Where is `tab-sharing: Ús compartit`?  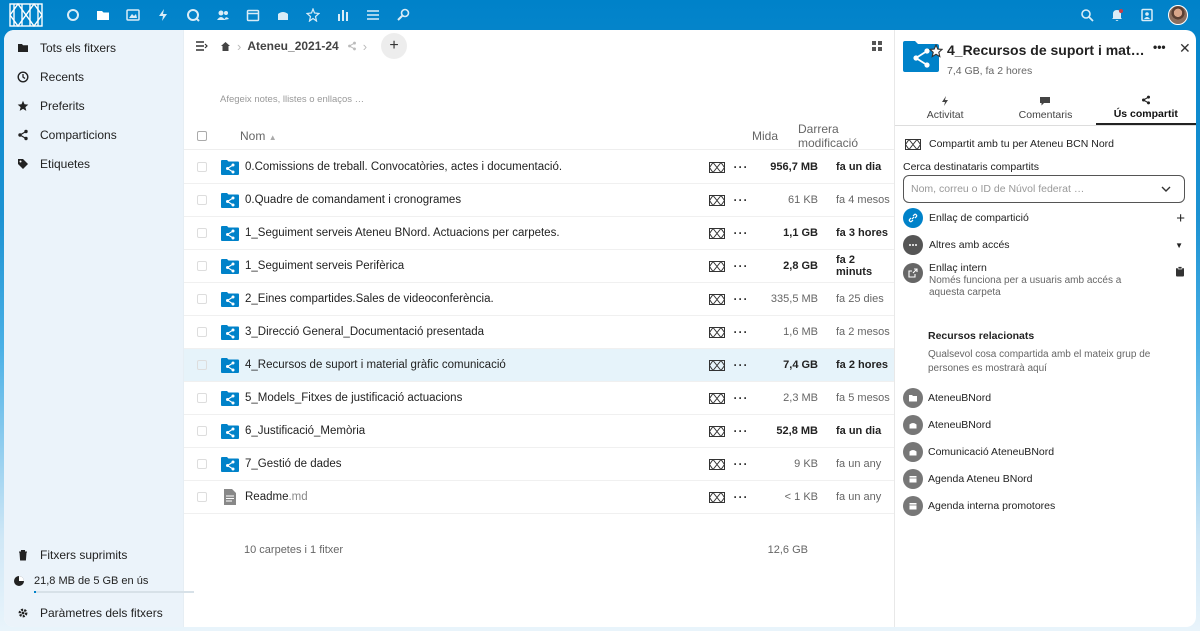 tab-sharing: Ús compartit is located at coordinates (1145, 108).